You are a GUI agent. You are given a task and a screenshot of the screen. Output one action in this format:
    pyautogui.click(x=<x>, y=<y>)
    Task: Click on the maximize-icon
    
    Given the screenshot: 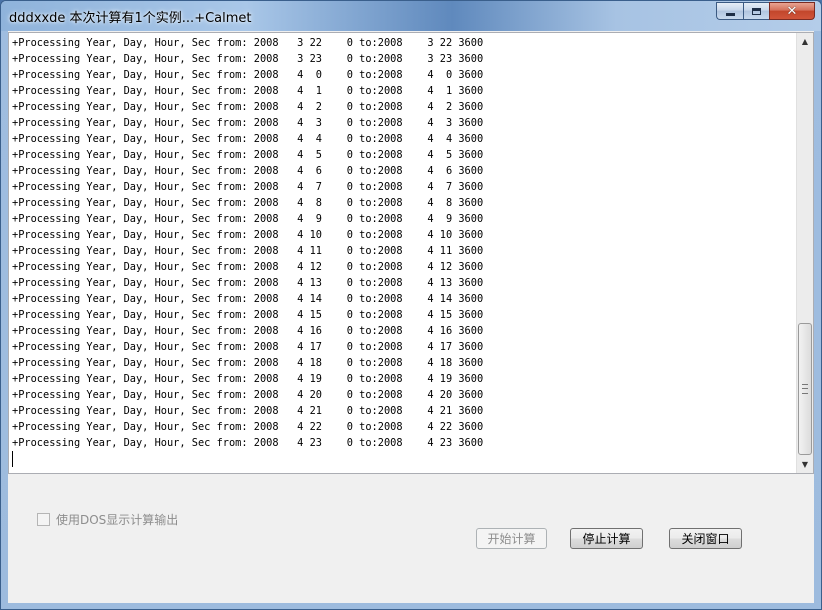 What is the action you would take?
    pyautogui.click(x=756, y=11)
    